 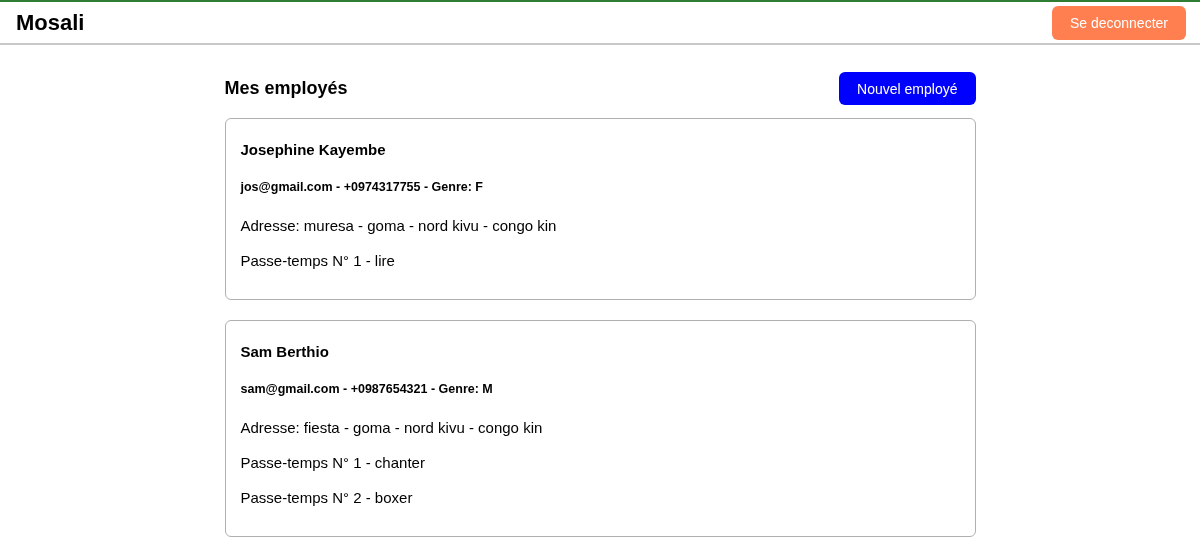 What do you see at coordinates (286, 88) in the screenshot?
I see `page-title: Mes employés` at bounding box center [286, 88].